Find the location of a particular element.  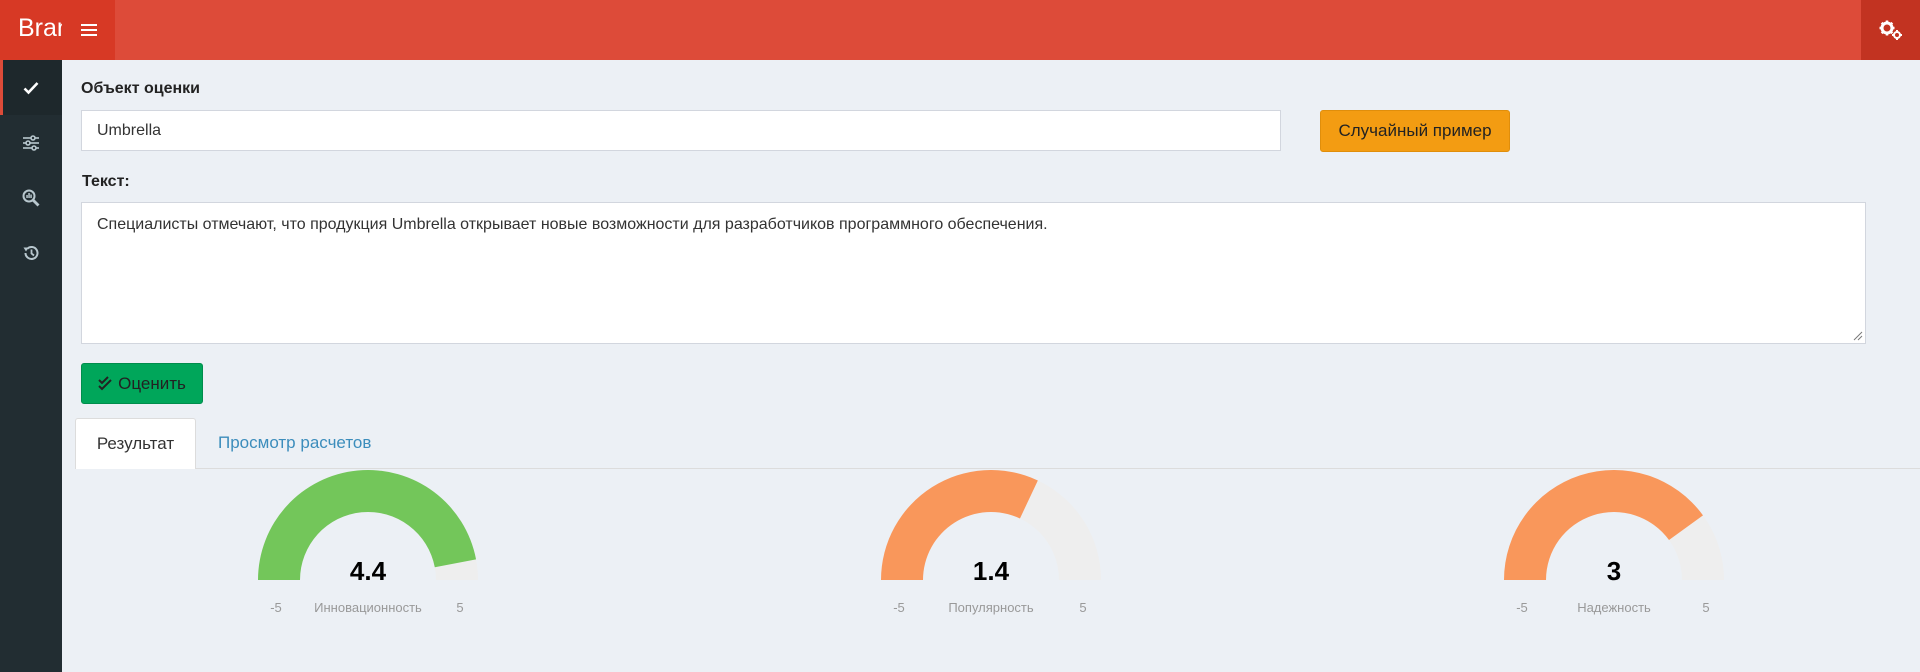

tab-result: Результат is located at coordinates (135, 443).